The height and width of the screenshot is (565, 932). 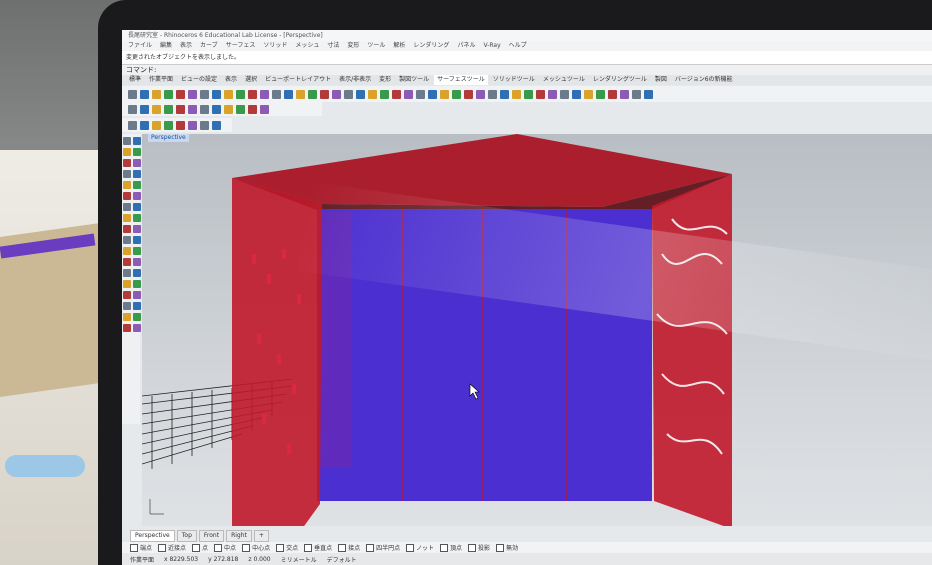 I want to click on menu-item-14: ヘルプ, so click(x=518, y=45).